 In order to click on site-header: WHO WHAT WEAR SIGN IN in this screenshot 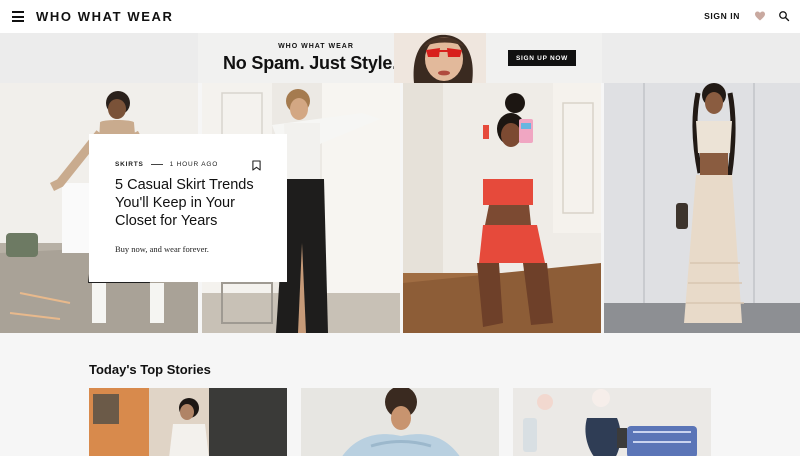, I will do `click(400, 16)`.